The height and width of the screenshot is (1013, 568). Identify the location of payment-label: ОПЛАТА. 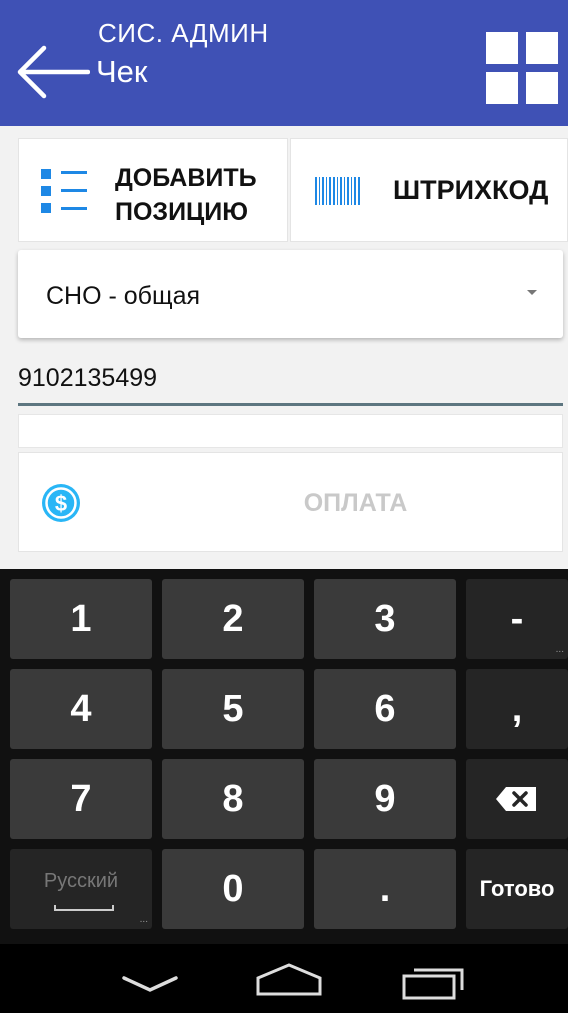
(355, 503).